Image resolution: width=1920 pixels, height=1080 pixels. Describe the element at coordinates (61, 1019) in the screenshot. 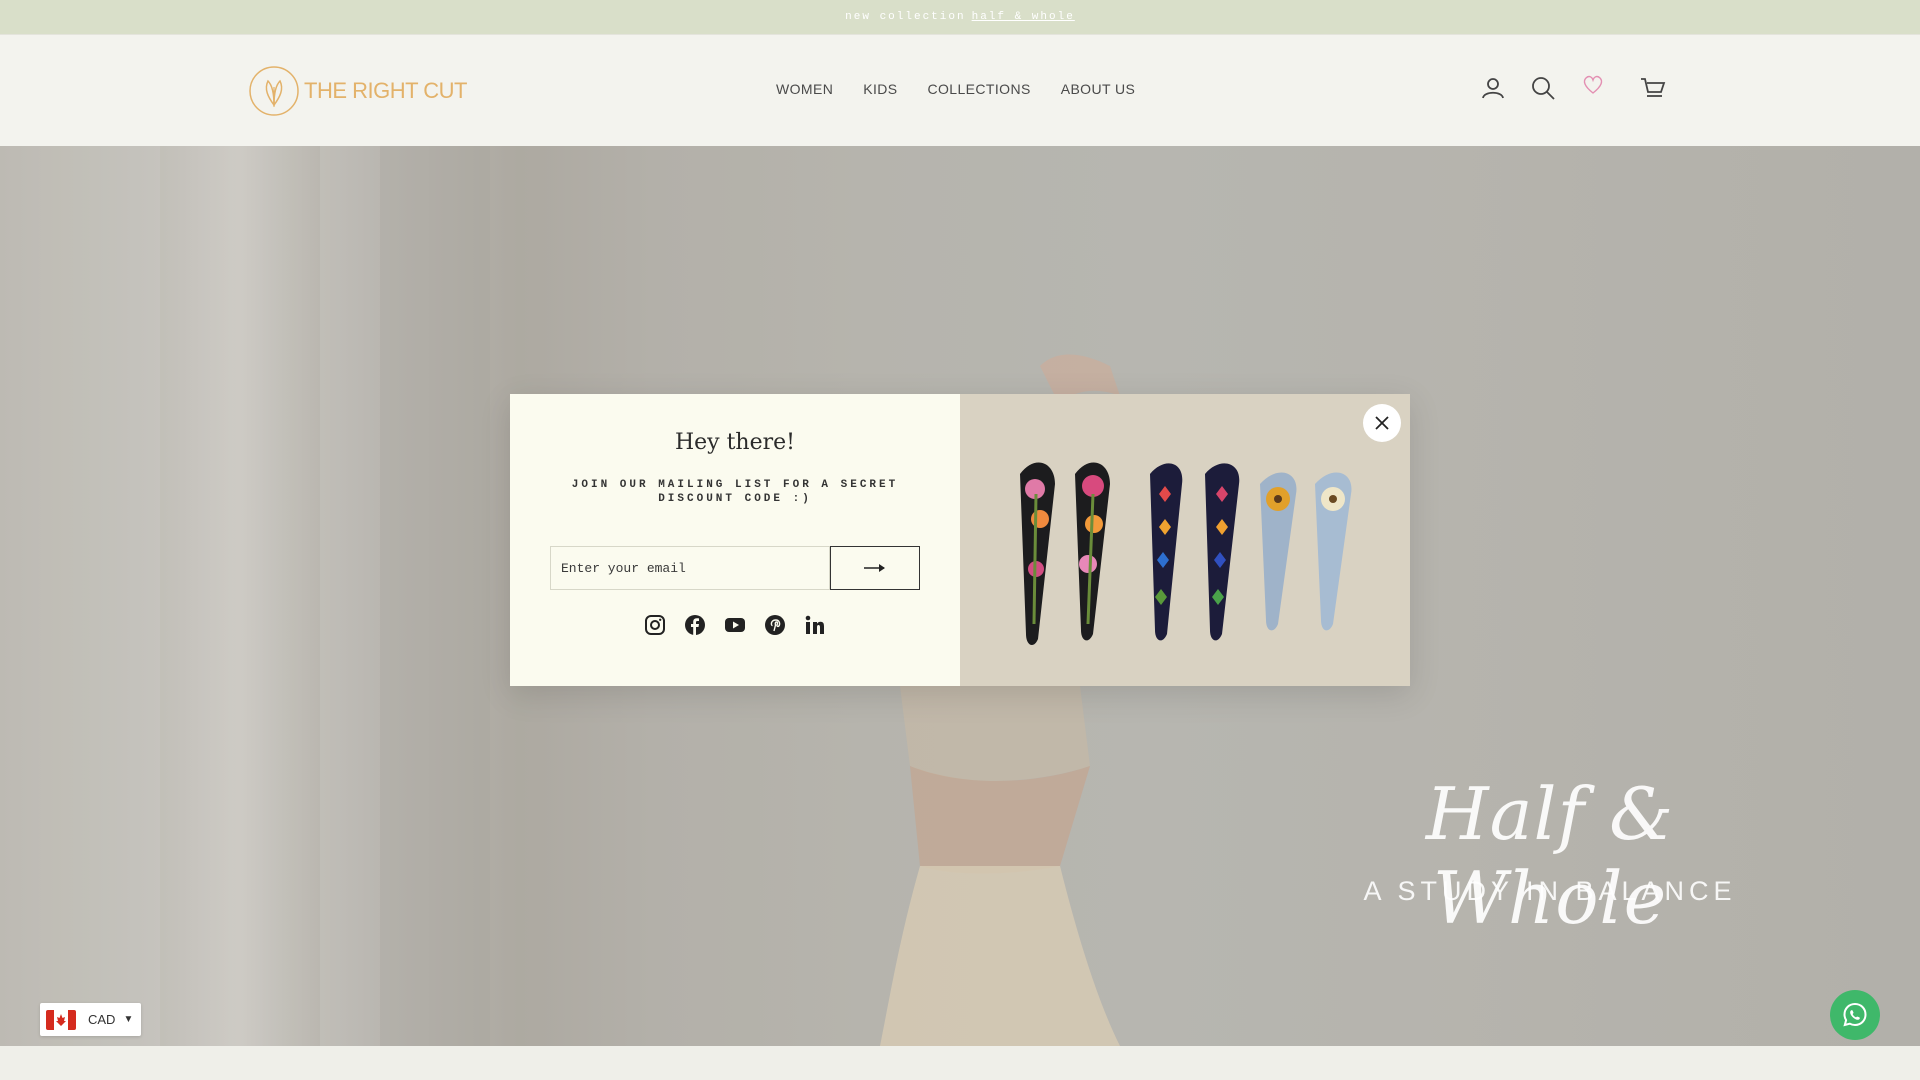

I see `canada-flag-icon` at that location.